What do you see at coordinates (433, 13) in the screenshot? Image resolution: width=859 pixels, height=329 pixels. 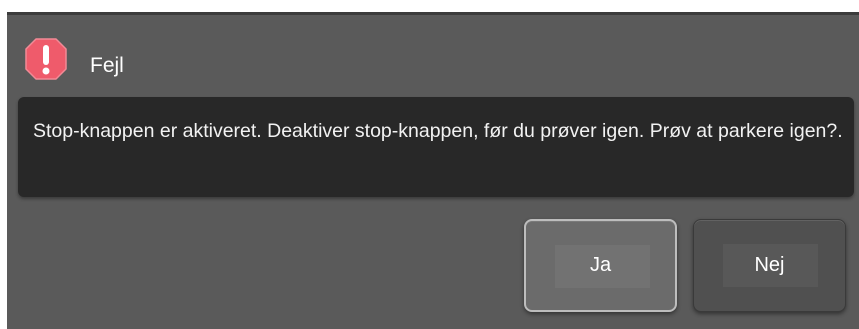 I see `dialog-top-border` at bounding box center [433, 13].